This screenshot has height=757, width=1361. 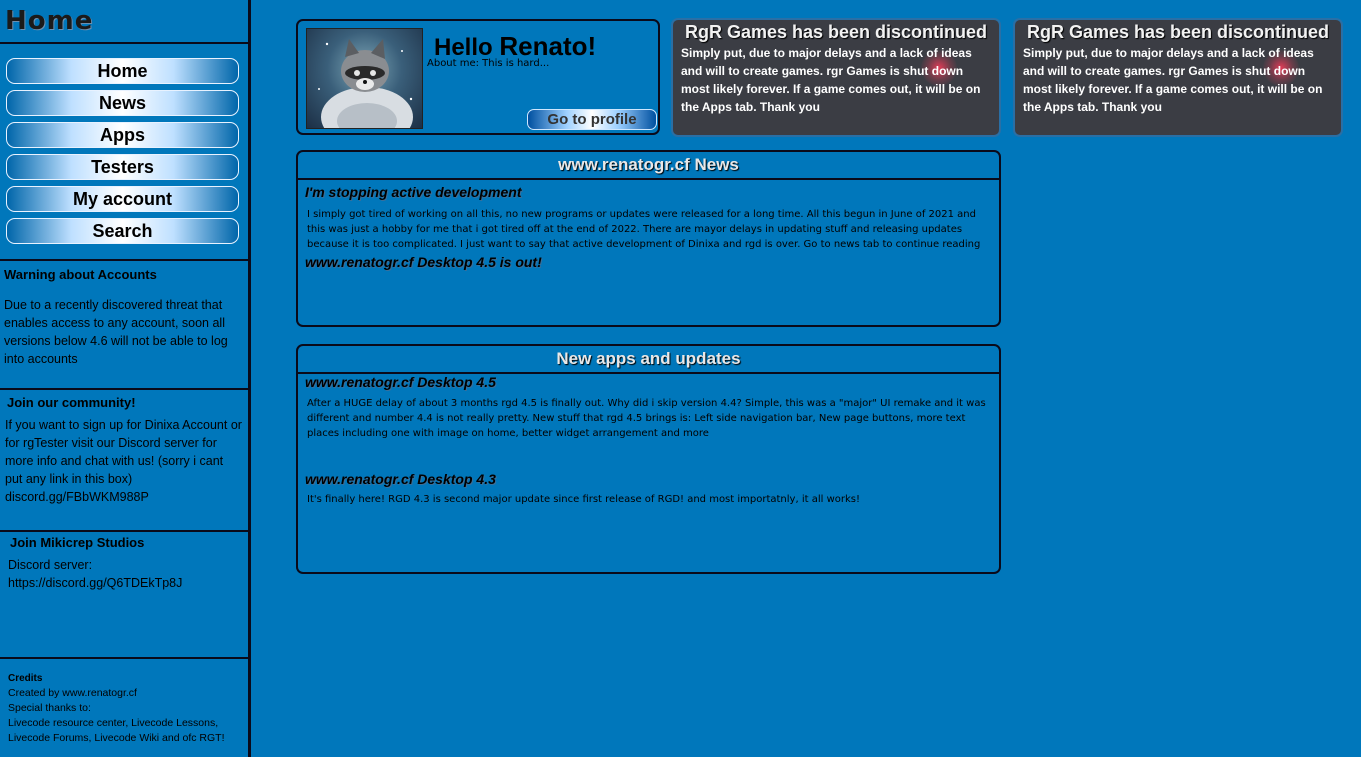 I want to click on sidebar-nav: Home News Apps Testers My account Search, so click(x=124, y=144).